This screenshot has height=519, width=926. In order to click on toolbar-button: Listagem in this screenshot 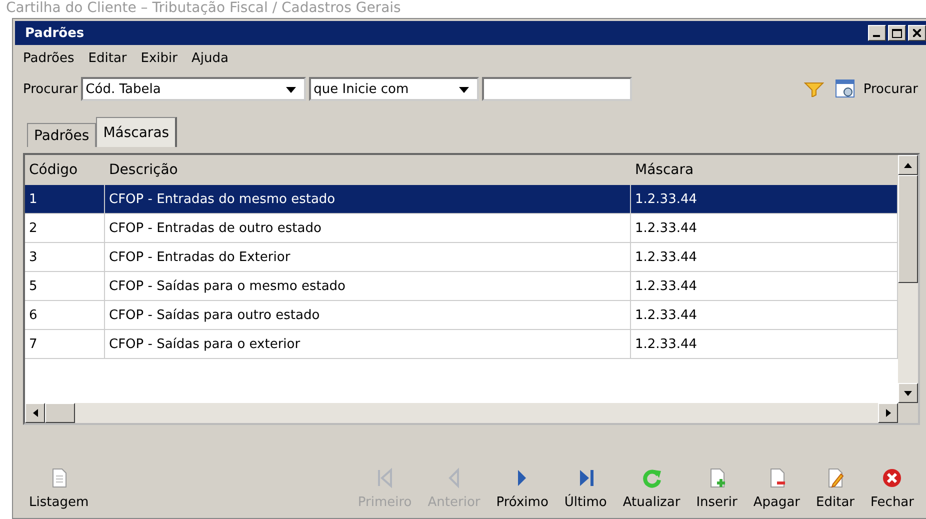, I will do `click(59, 488)`.